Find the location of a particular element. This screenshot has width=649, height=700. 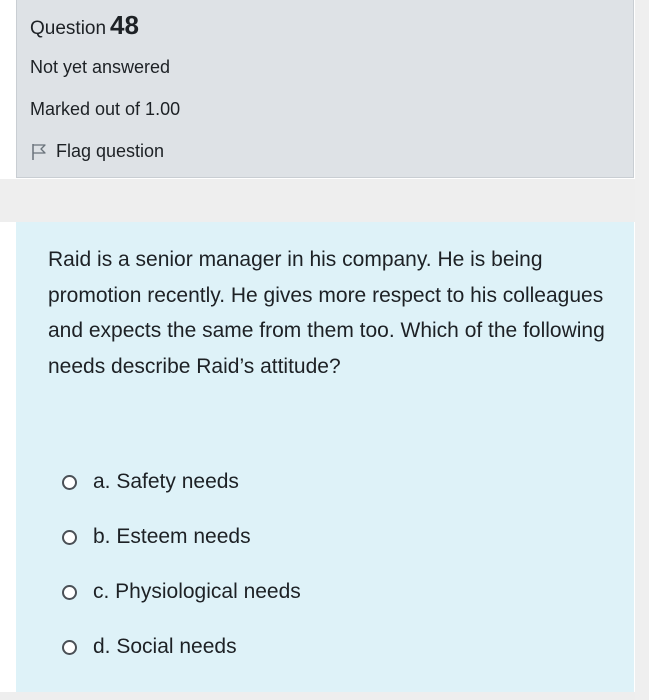

answer-option-b: b. Esteem needs is located at coordinates (181, 536).